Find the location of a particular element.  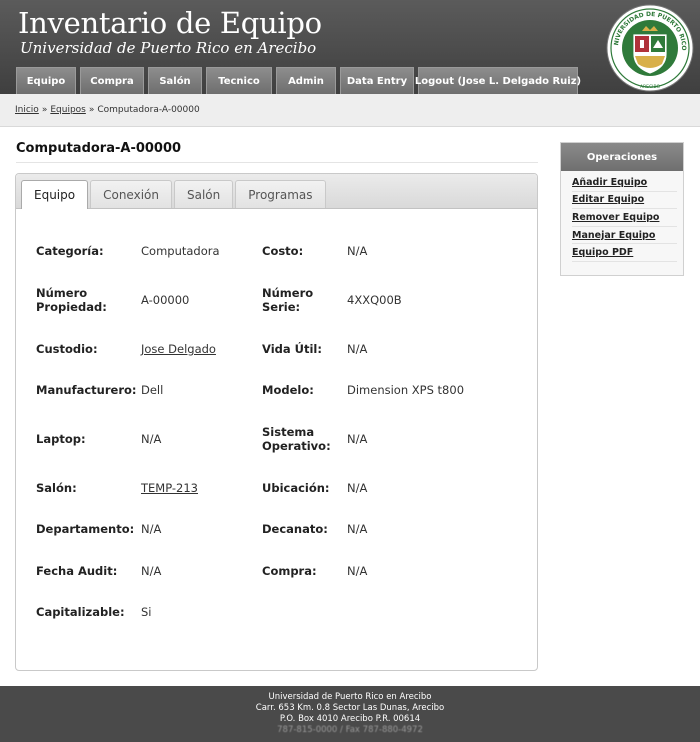

site-title: Inventario de Equipo is located at coordinates (170, 23).